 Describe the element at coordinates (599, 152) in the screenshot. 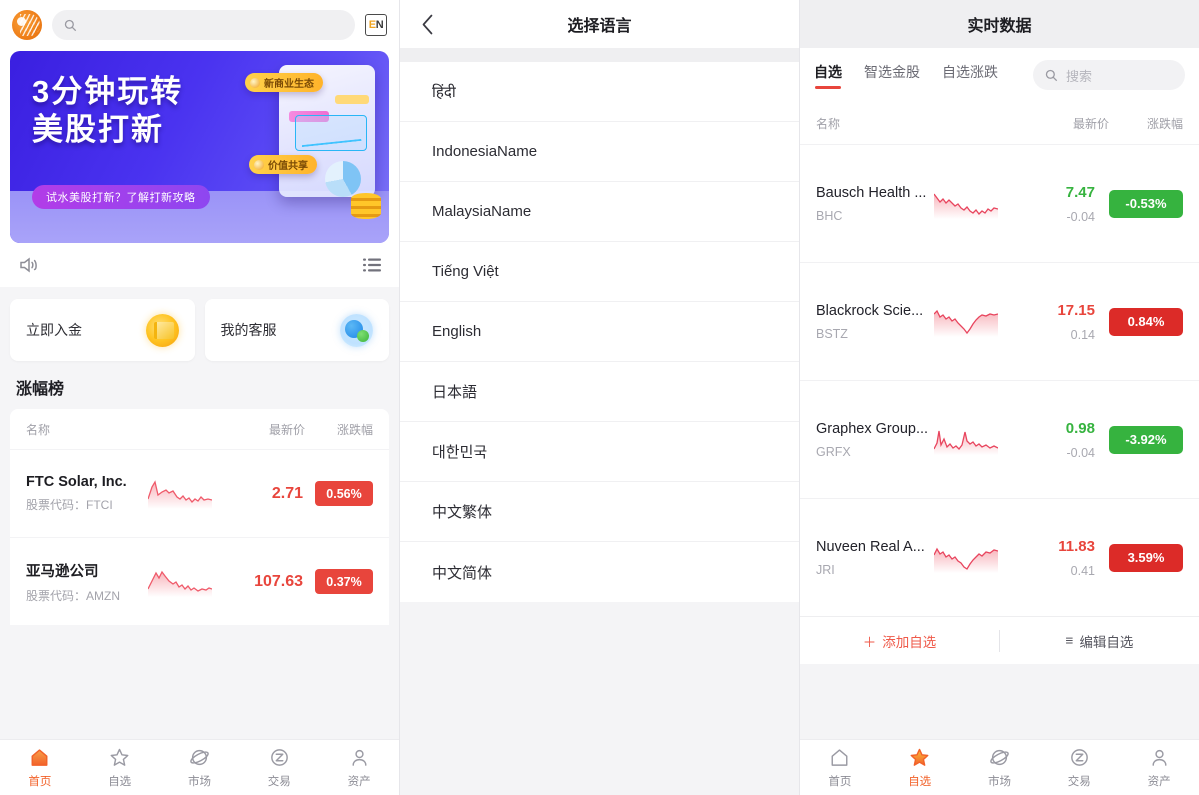

I see `list-item: IndonesiaName` at that location.